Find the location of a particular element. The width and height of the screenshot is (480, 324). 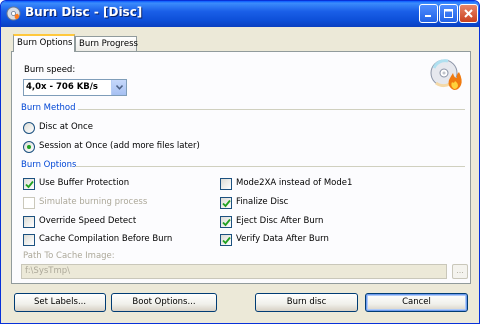

checkbox-label: Cache Compilation Before Burn is located at coordinates (106, 239).